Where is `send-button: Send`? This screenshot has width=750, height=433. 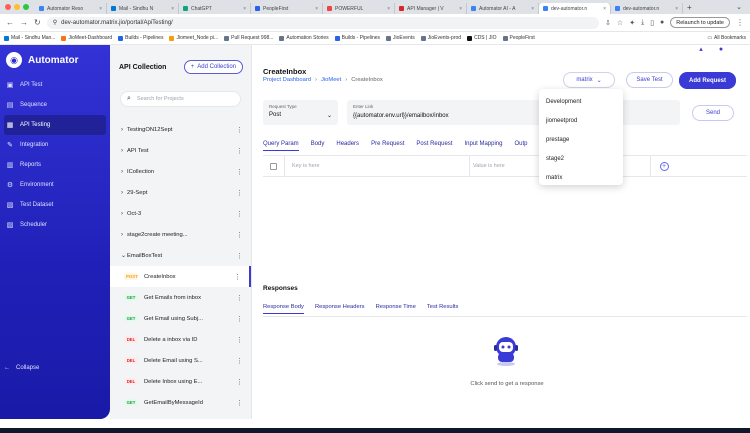
send-button: Send is located at coordinates (713, 113).